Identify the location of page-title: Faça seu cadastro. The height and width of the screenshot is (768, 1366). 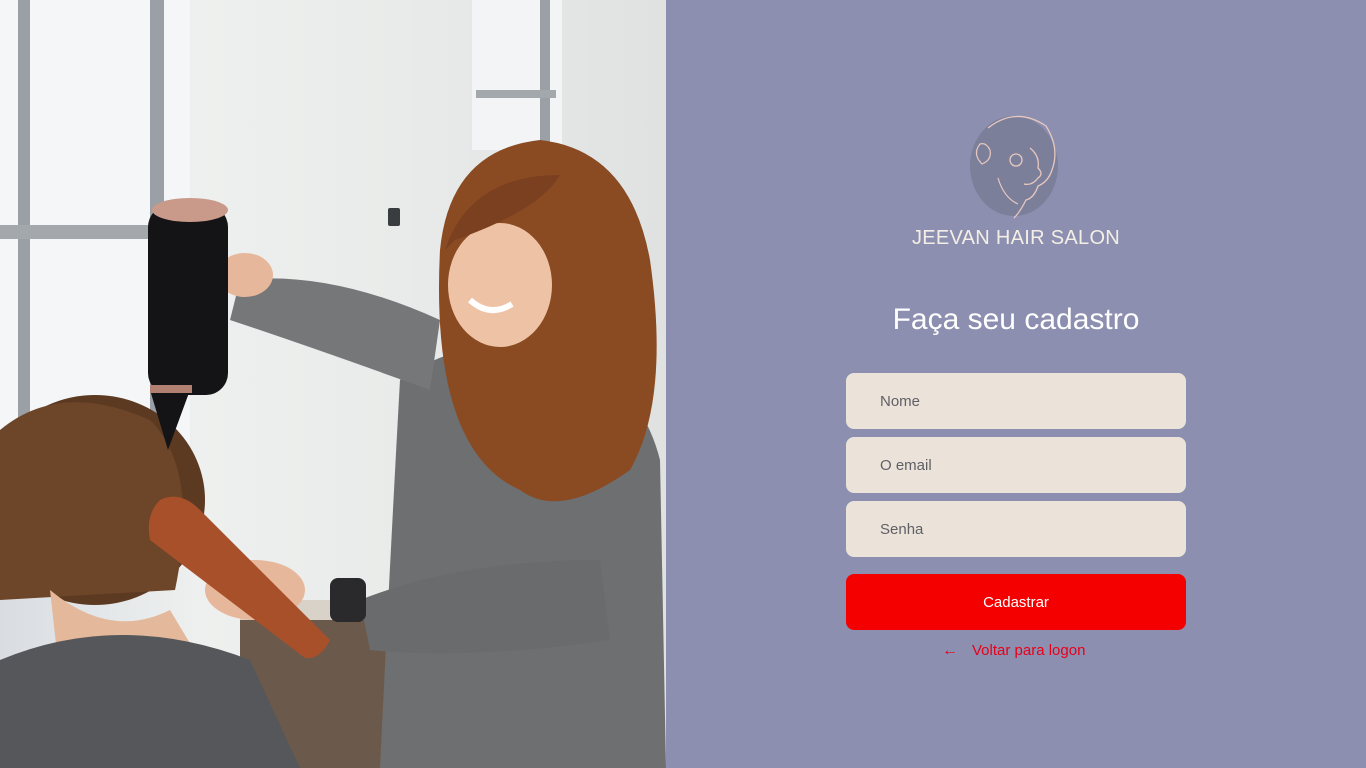
(1016, 319).